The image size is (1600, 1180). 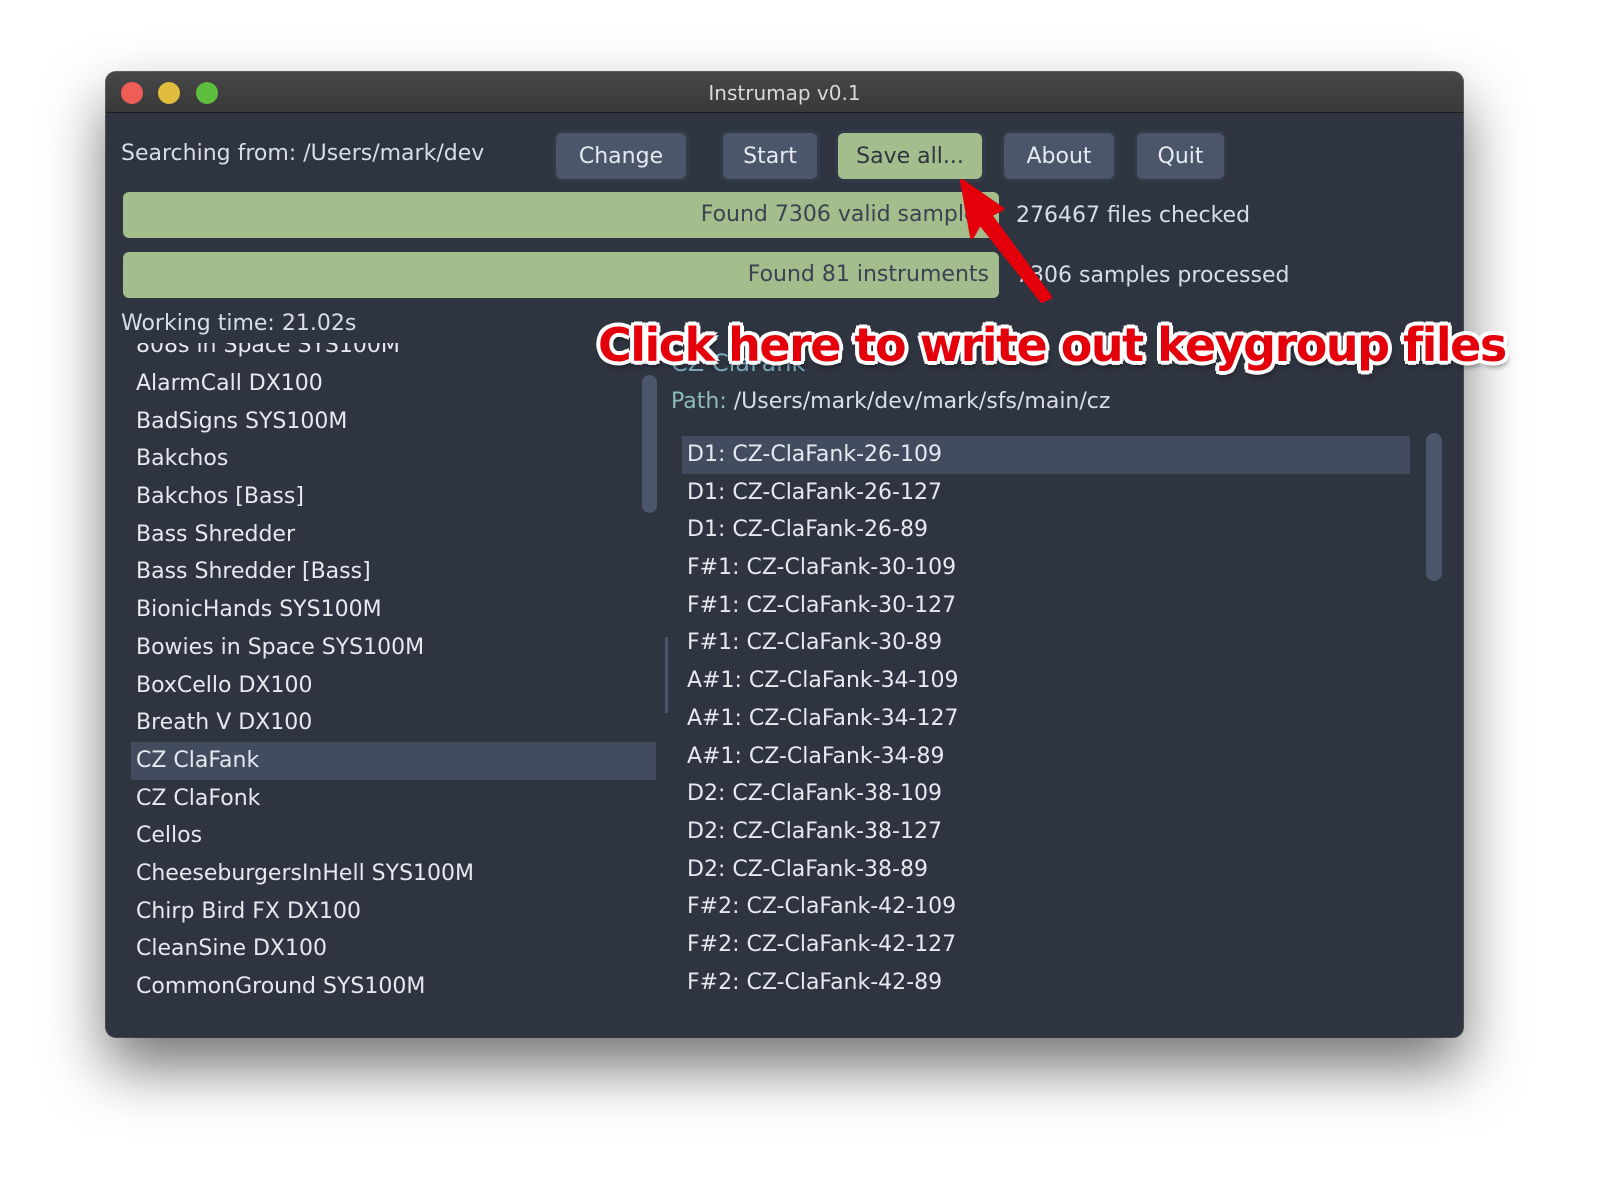 What do you see at coordinates (393, 497) in the screenshot?
I see `instrument-list-item: Bakchos [Bass]` at bounding box center [393, 497].